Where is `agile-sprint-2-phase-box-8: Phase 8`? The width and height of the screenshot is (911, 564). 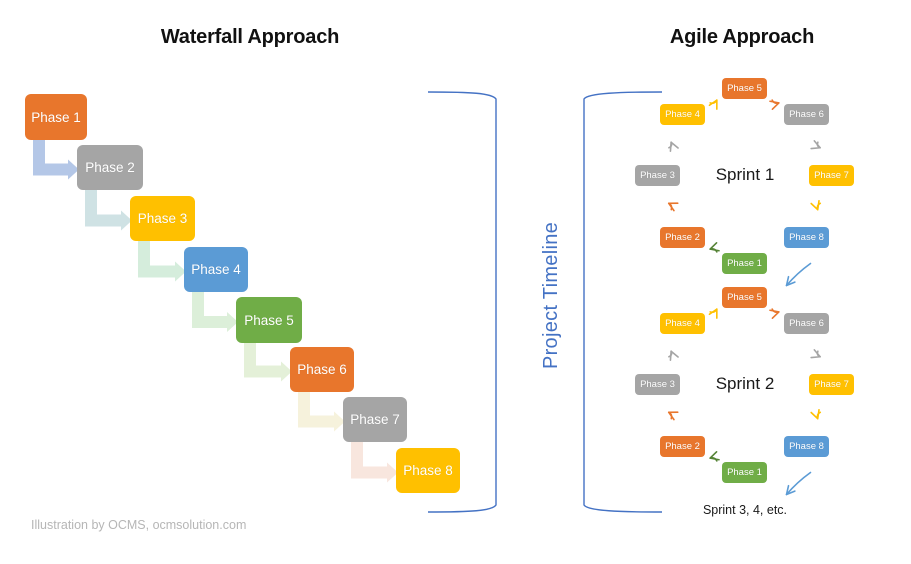
agile-sprint-2-phase-box-8: Phase 8 is located at coordinates (806, 446).